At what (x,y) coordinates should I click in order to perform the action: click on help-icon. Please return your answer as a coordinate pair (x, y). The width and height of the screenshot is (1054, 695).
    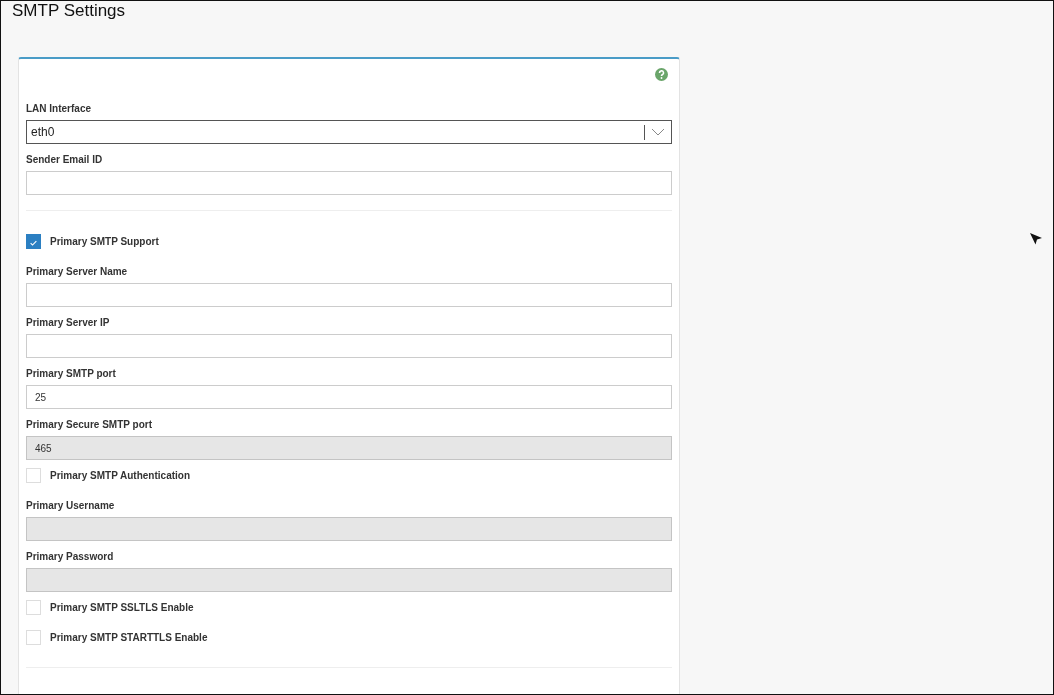
    Looking at the image, I should click on (661, 74).